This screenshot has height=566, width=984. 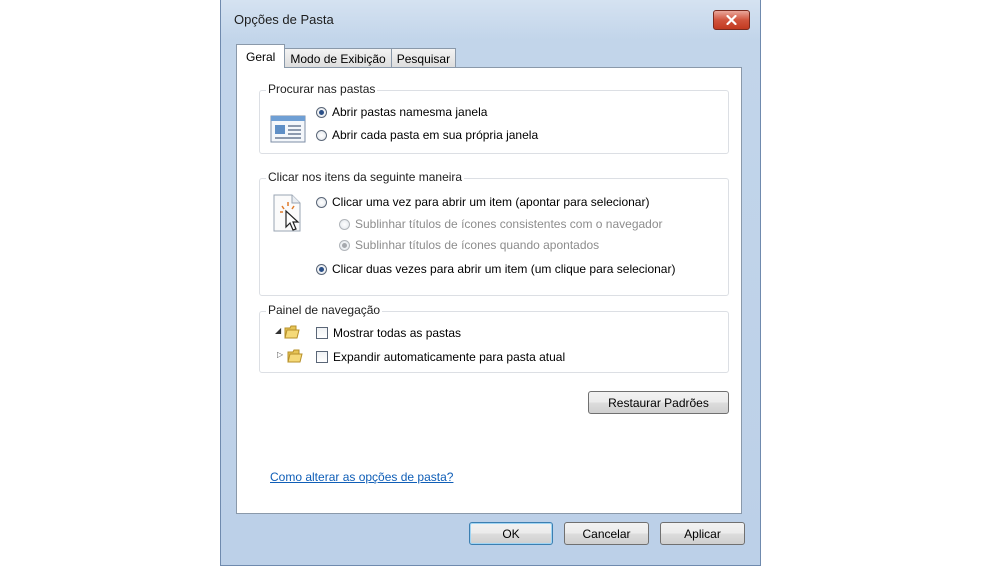 What do you see at coordinates (338, 58) in the screenshot?
I see `tab-view-mode: Modo de Exibição` at bounding box center [338, 58].